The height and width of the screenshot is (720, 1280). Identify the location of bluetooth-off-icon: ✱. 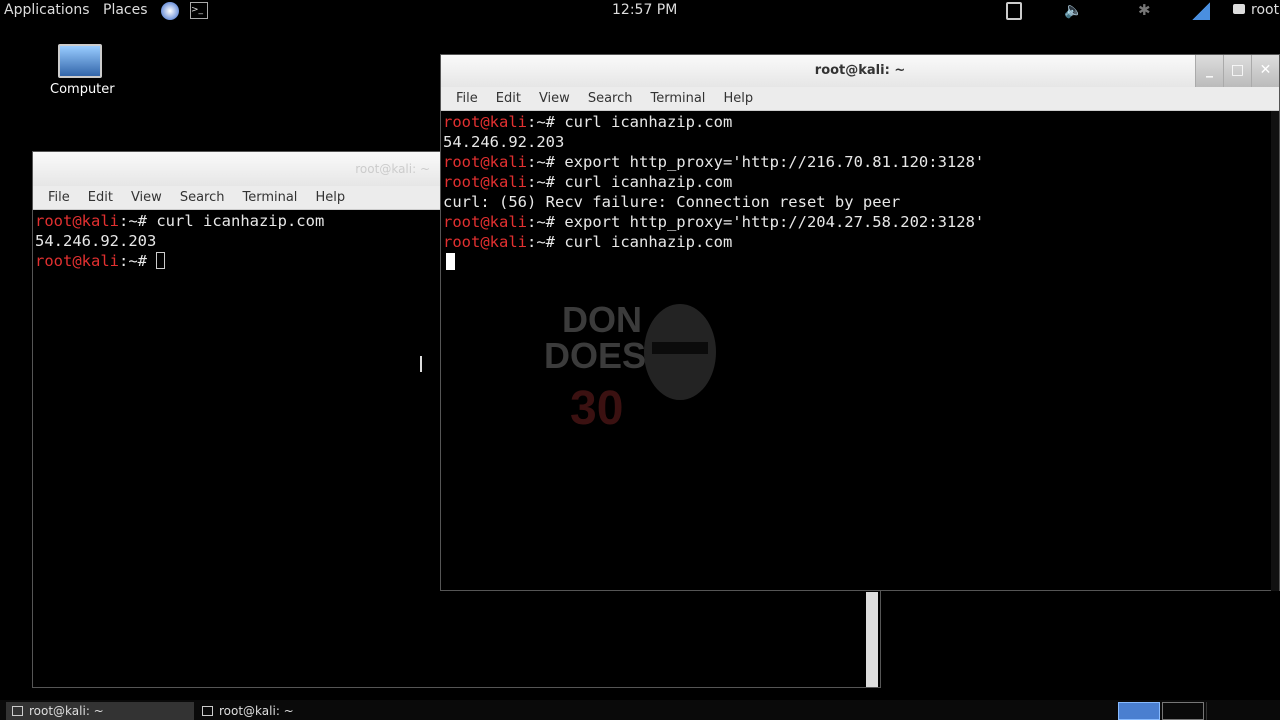
(1144, 10).